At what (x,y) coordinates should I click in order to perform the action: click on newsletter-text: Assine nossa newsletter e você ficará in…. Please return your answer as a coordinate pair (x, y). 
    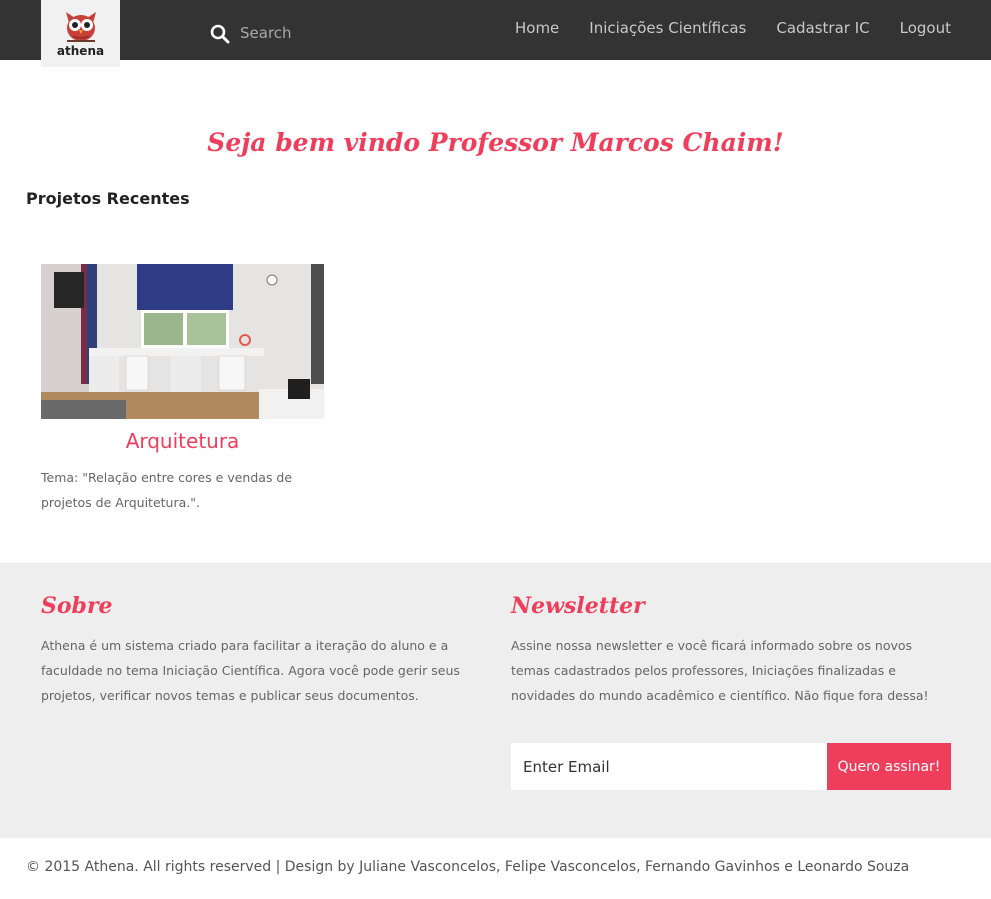
    Looking at the image, I should click on (720, 670).